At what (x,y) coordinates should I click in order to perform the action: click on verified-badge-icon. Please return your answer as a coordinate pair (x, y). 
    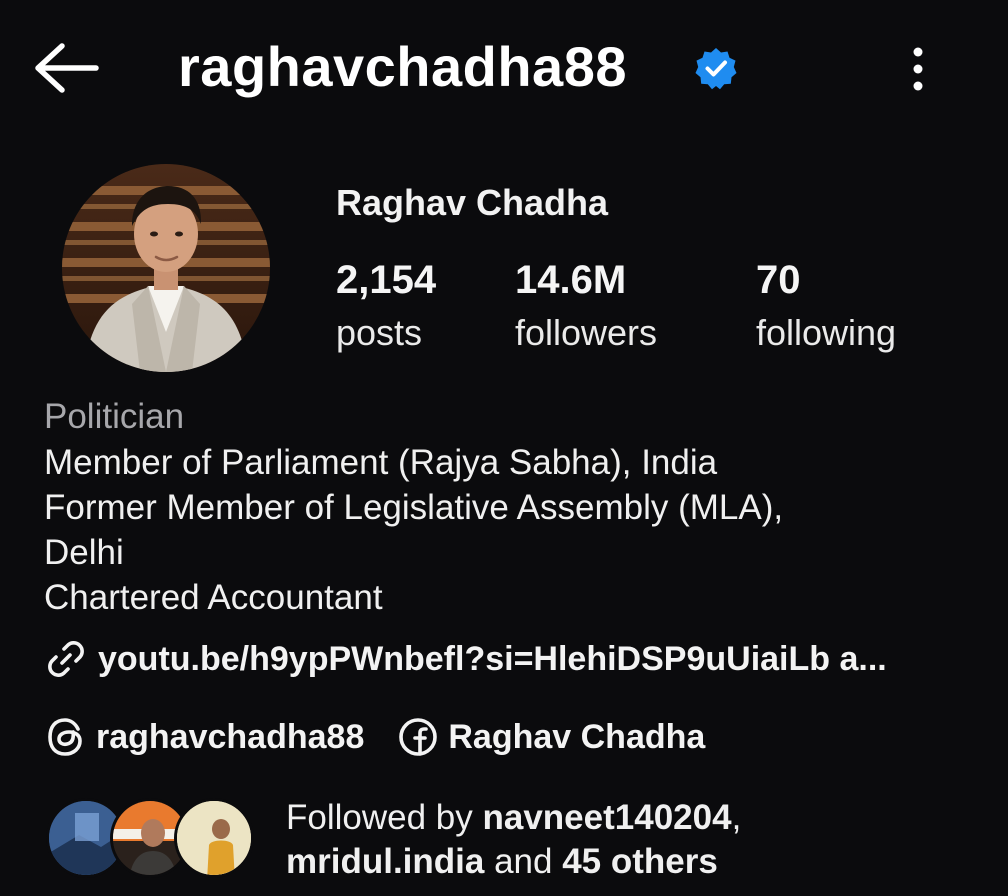
    Looking at the image, I should click on (716, 69).